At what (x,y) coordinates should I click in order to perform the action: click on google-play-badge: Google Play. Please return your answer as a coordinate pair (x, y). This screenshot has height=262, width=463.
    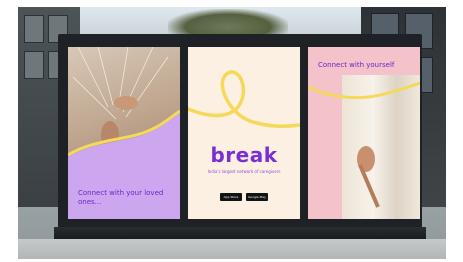
    Looking at the image, I should click on (257, 197).